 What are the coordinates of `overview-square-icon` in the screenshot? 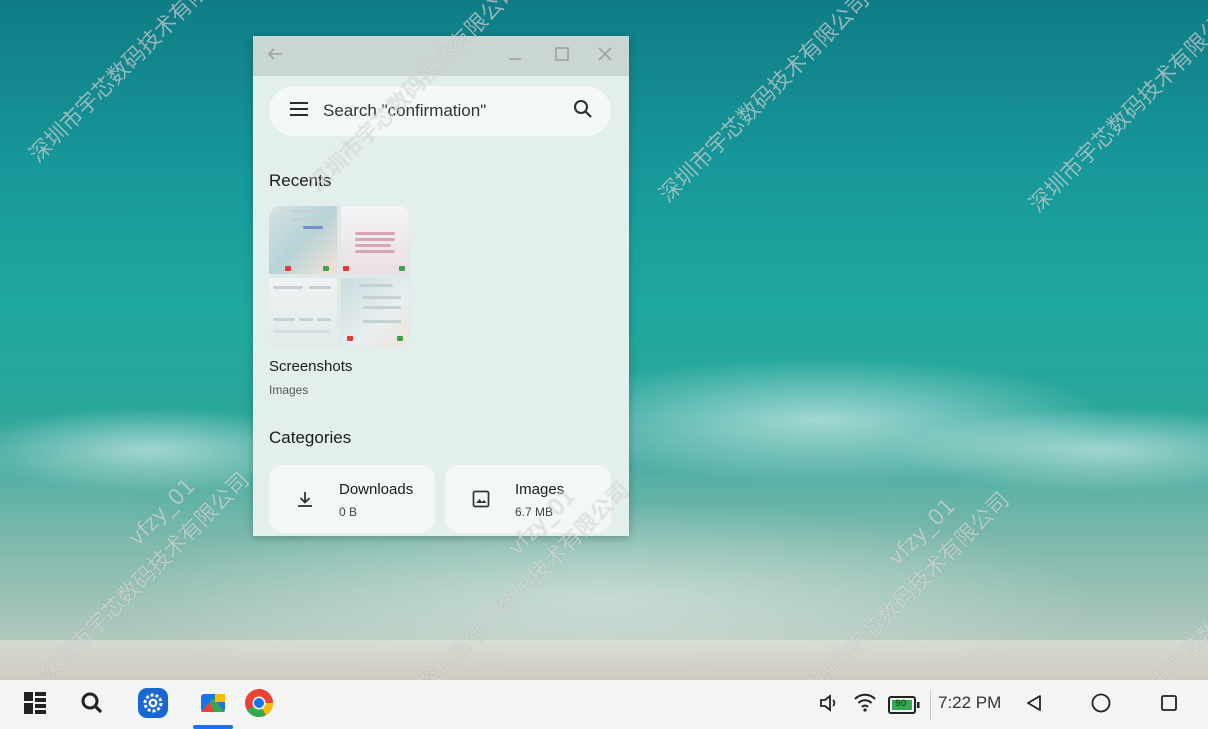 It's located at (1169, 705).